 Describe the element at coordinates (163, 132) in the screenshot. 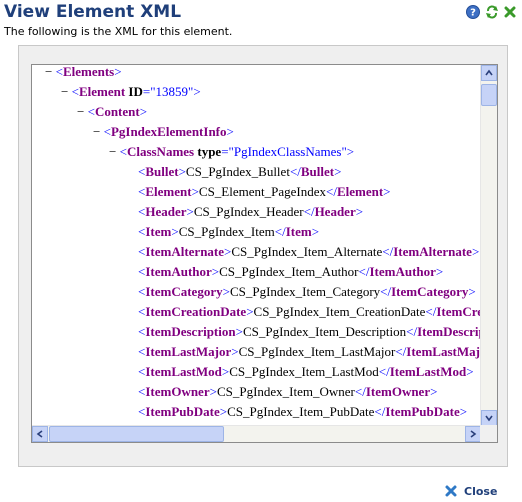

I see `xml-line: − <PgIndexElementInfo>` at that location.